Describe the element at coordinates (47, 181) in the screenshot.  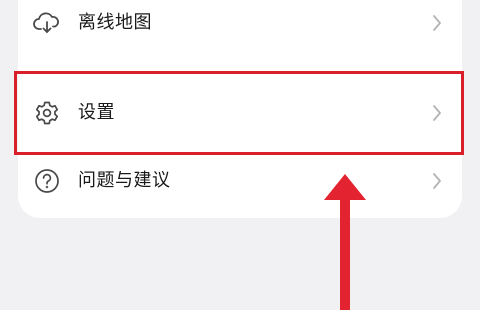
I see `question-circle-icon` at that location.